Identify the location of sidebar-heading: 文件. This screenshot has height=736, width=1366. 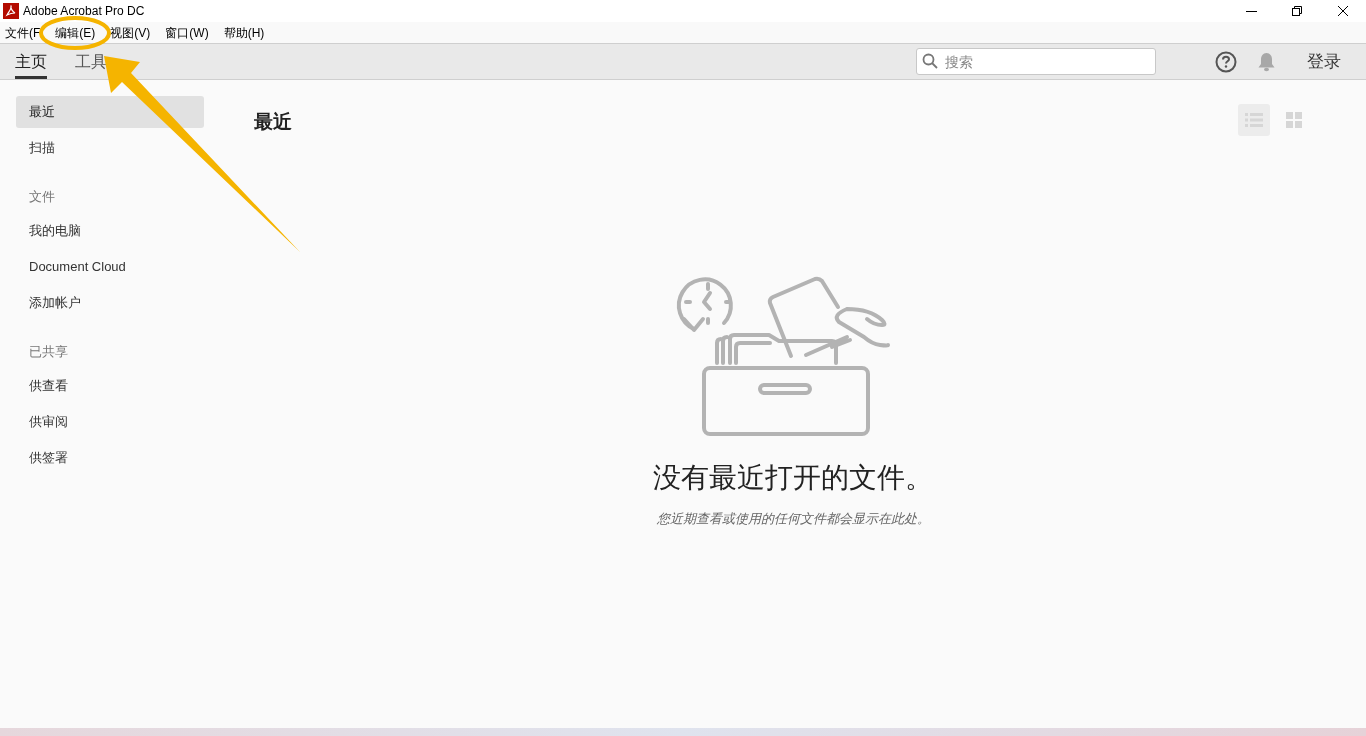
(42, 197).